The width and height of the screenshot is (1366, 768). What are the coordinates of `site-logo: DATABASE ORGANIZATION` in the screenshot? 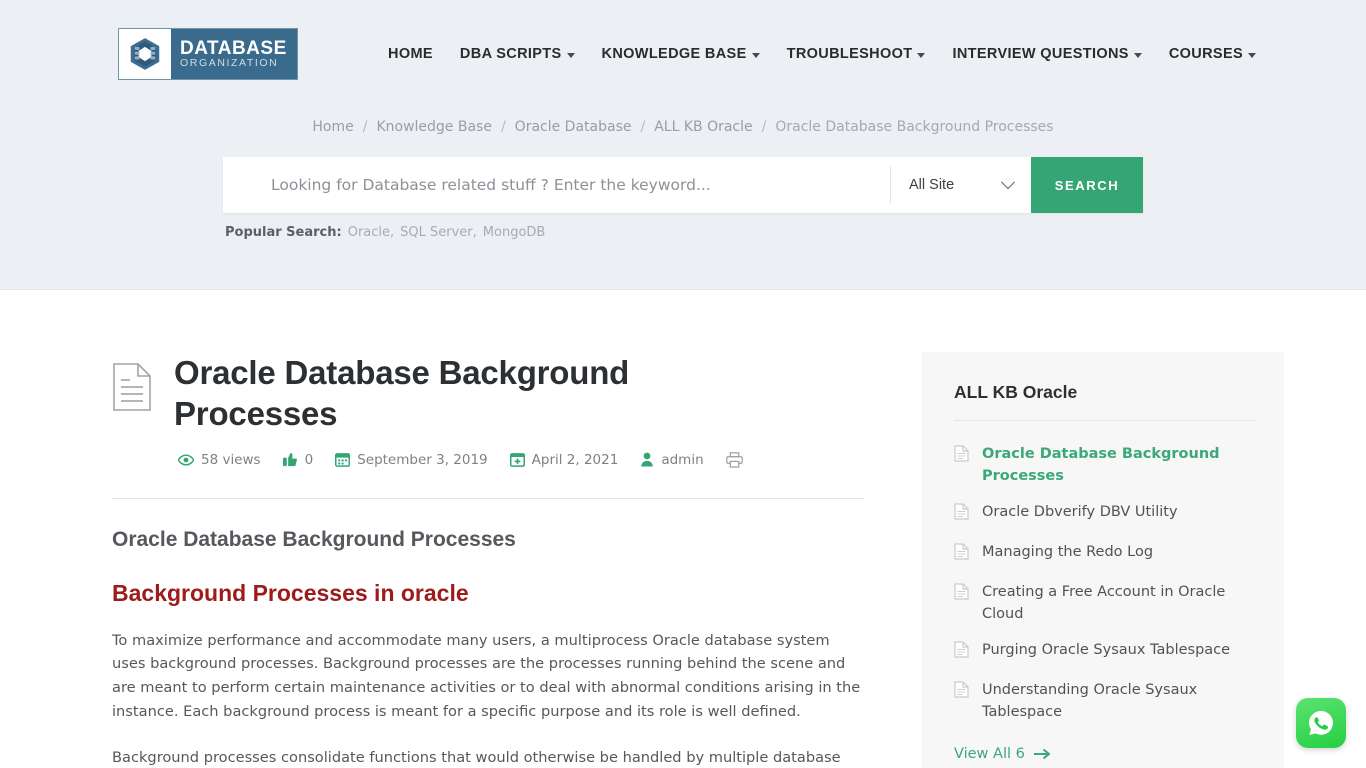 It's located at (208, 54).